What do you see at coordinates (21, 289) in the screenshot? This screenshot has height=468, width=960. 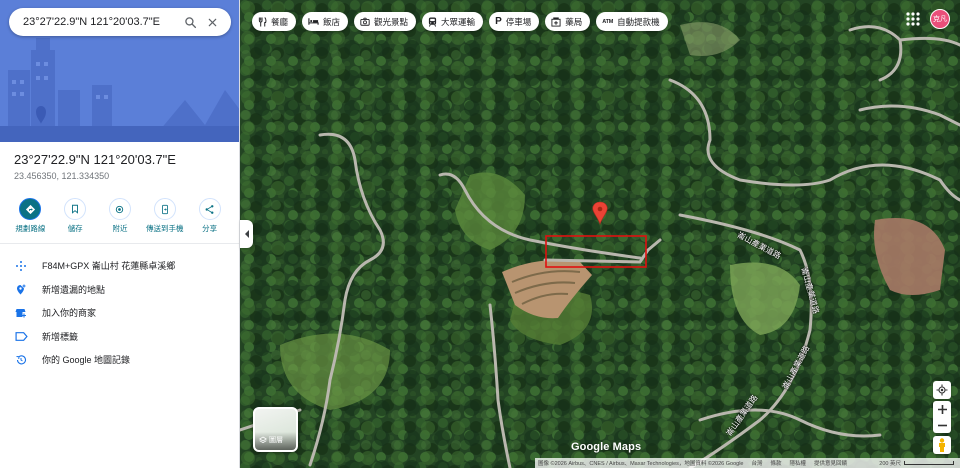 I see `add-place-icon` at bounding box center [21, 289].